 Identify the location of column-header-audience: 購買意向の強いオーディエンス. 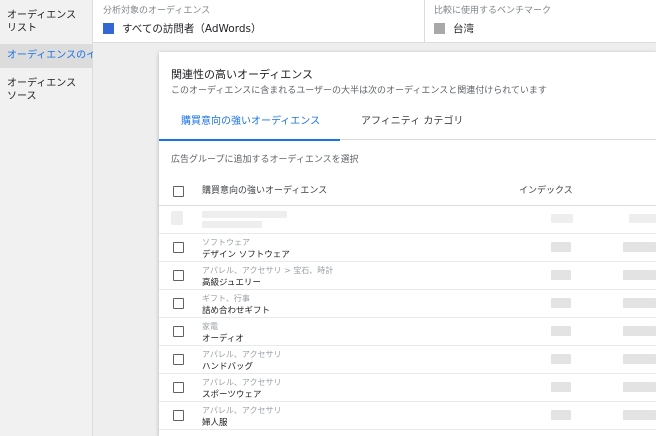
(264, 191).